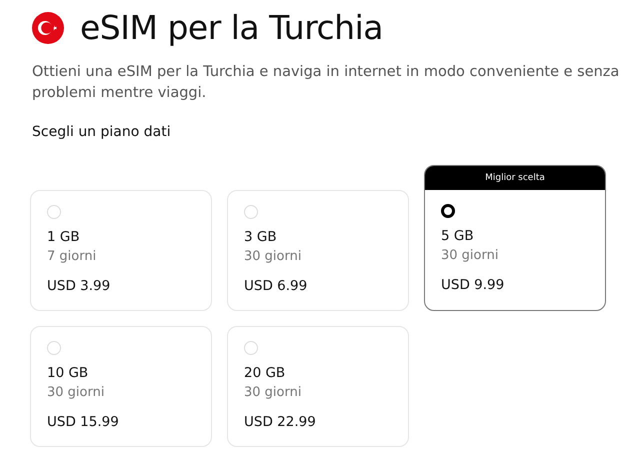 This screenshot has height=453, width=640. Describe the element at coordinates (79, 286) in the screenshot. I see `plan-price: USD 3.99` at that location.